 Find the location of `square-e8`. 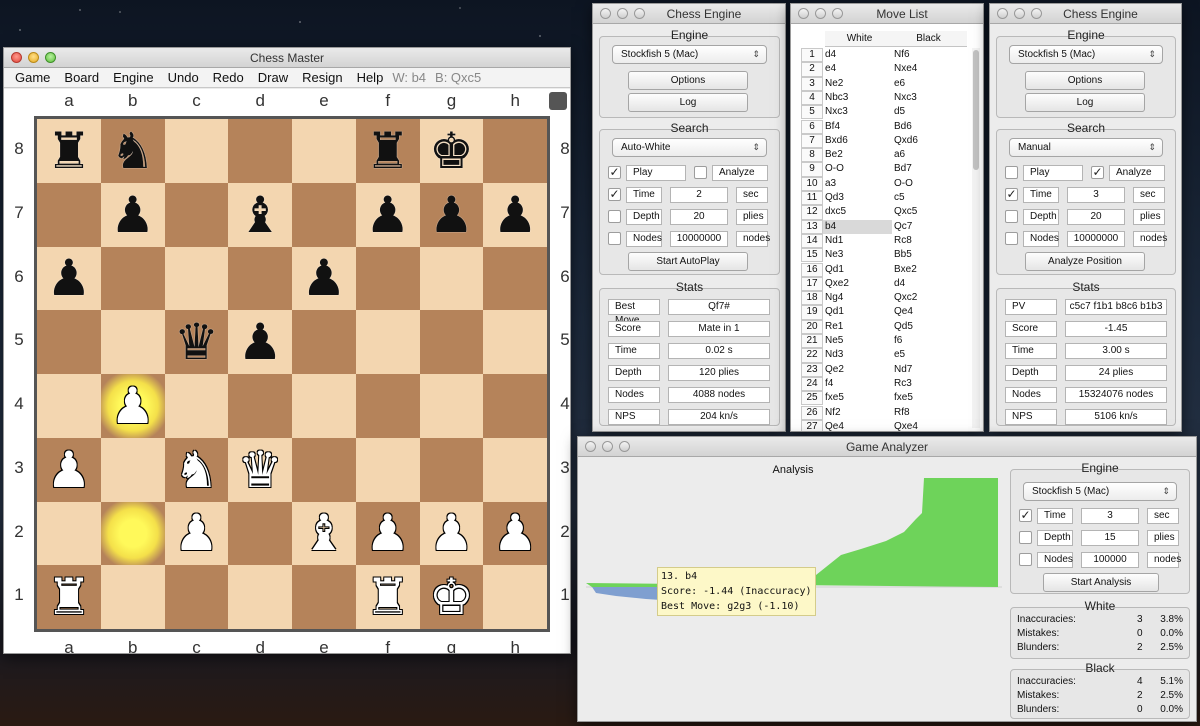

square-e8 is located at coordinates (324, 151).